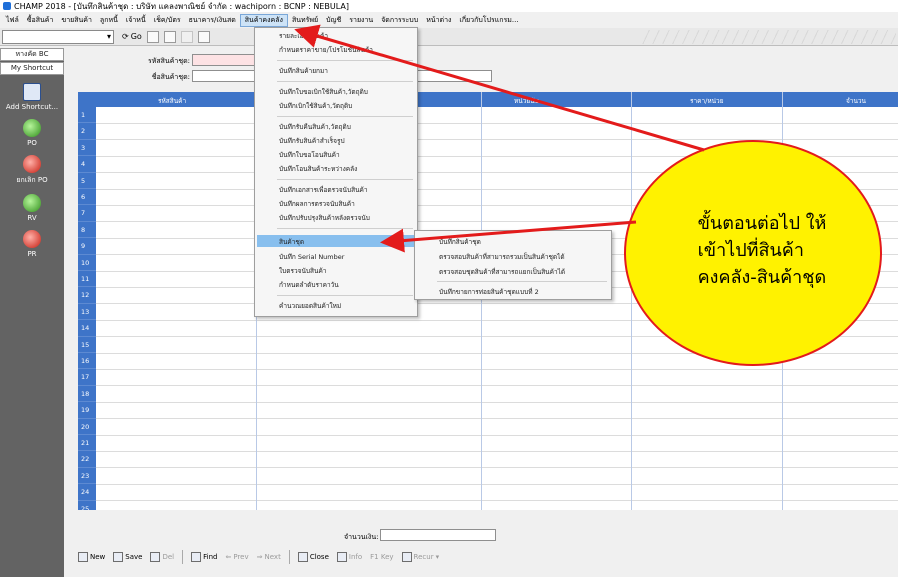  Describe the element at coordinates (315, 127) in the screenshot. I see `menu-item-return: บันทึกรับคืนสินค้า,วัตถุดิบ` at that location.